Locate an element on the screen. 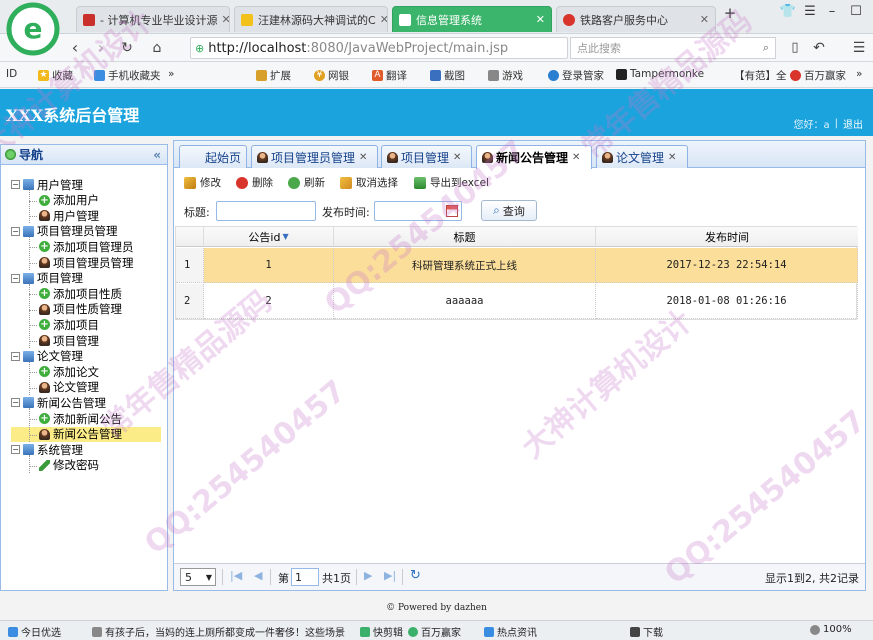 The image size is (873, 640). bookmark-screenshot: 截图 is located at coordinates (447, 75).